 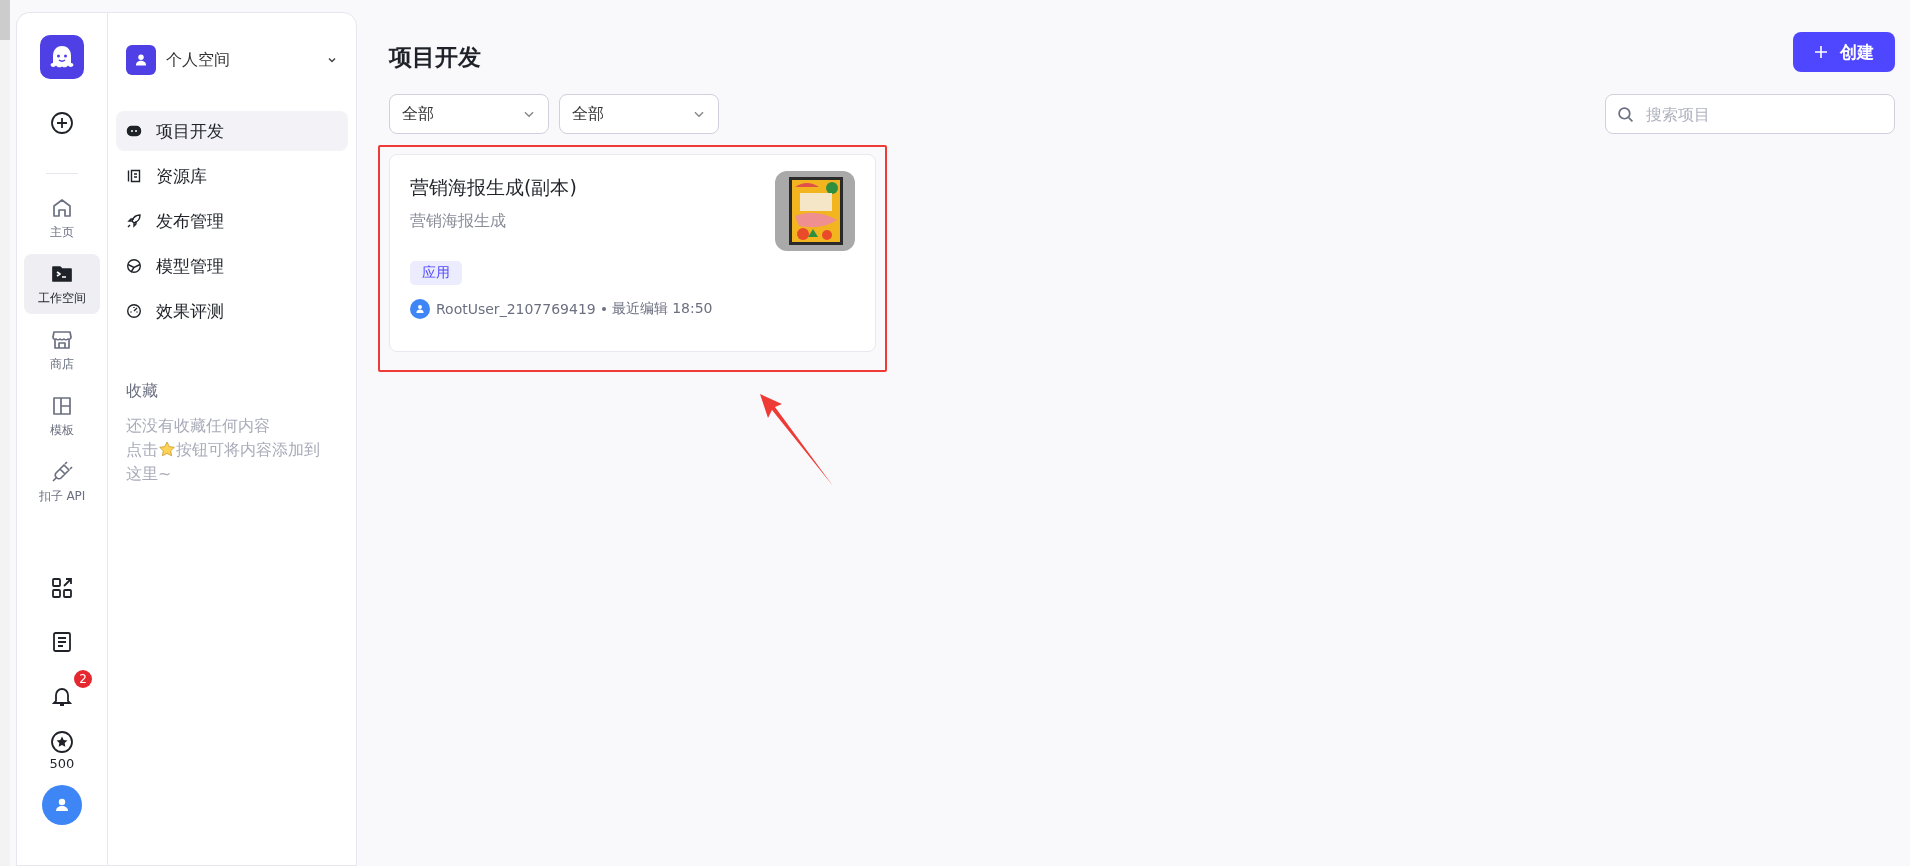 I want to click on type-tag: 应用, so click(x=436, y=273).